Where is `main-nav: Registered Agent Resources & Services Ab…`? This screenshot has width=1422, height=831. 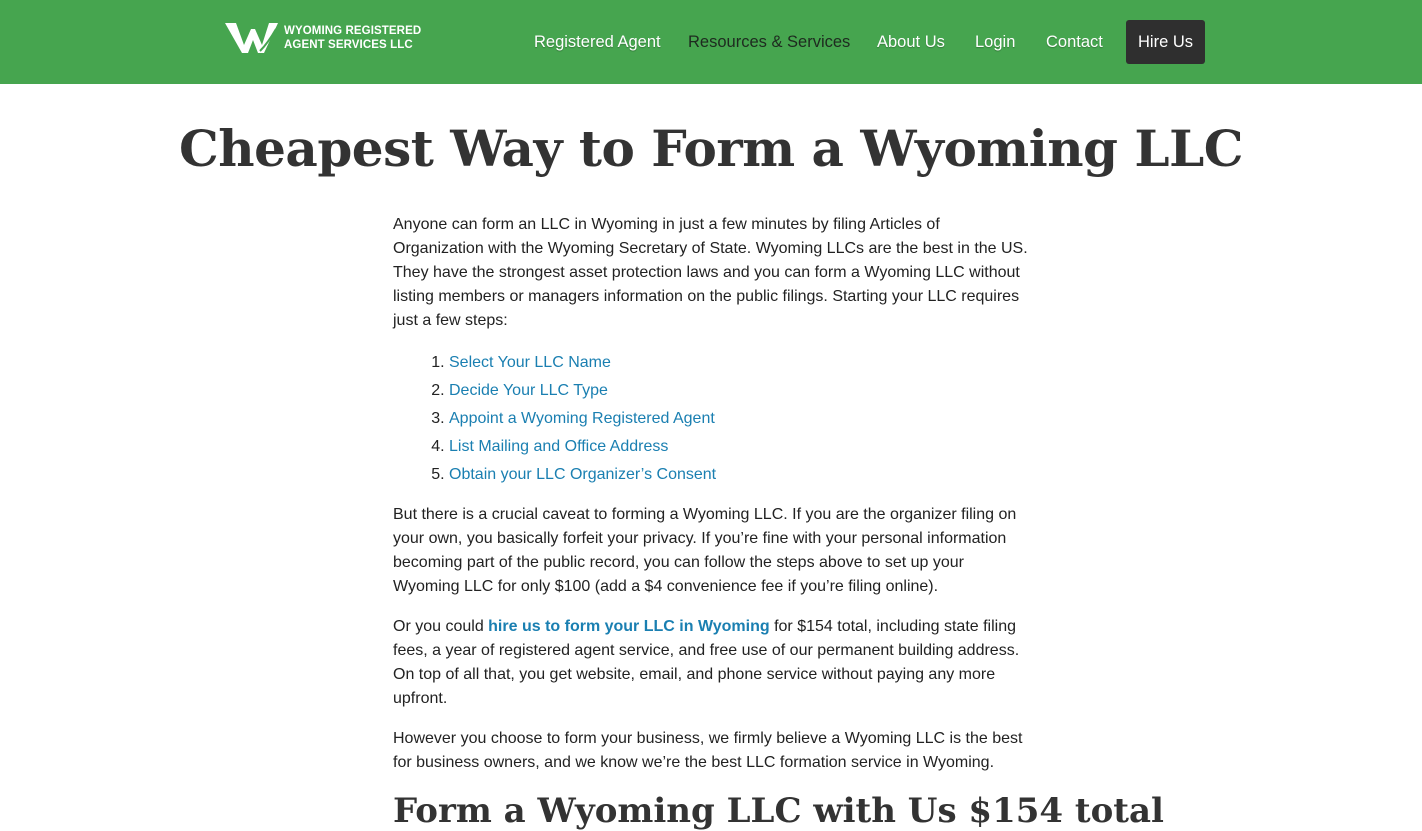 main-nav: Registered Agent Resources & Services Ab… is located at coordinates (711, 42).